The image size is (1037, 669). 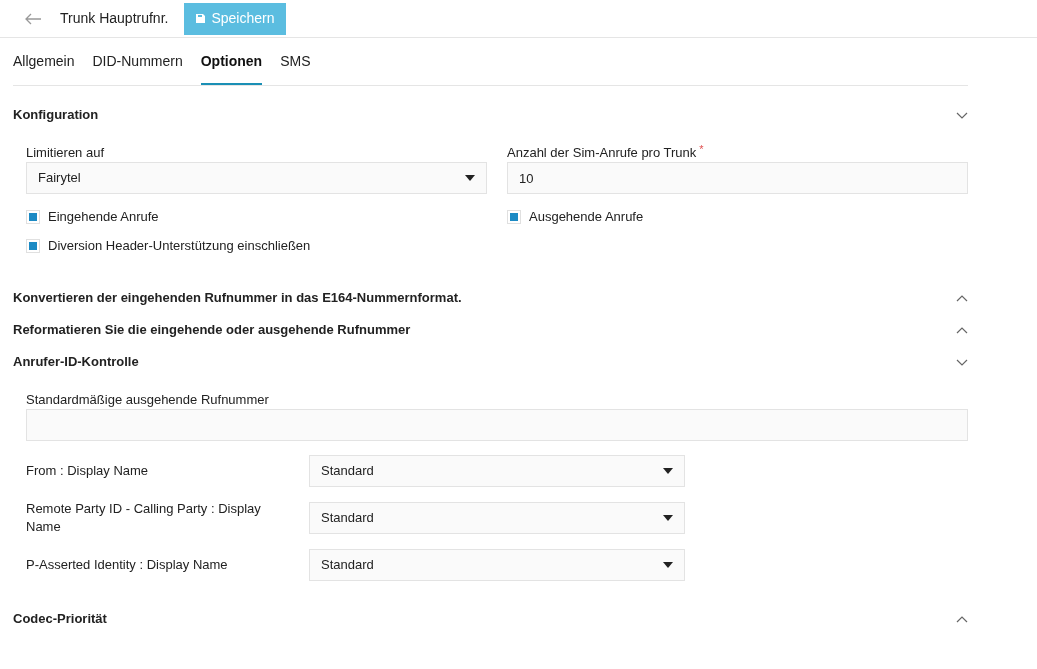 What do you see at coordinates (490, 298) in the screenshot?
I see `section-header: Konvertieren der eingehenden Rufnummer in das E164-Nummernformat.` at bounding box center [490, 298].